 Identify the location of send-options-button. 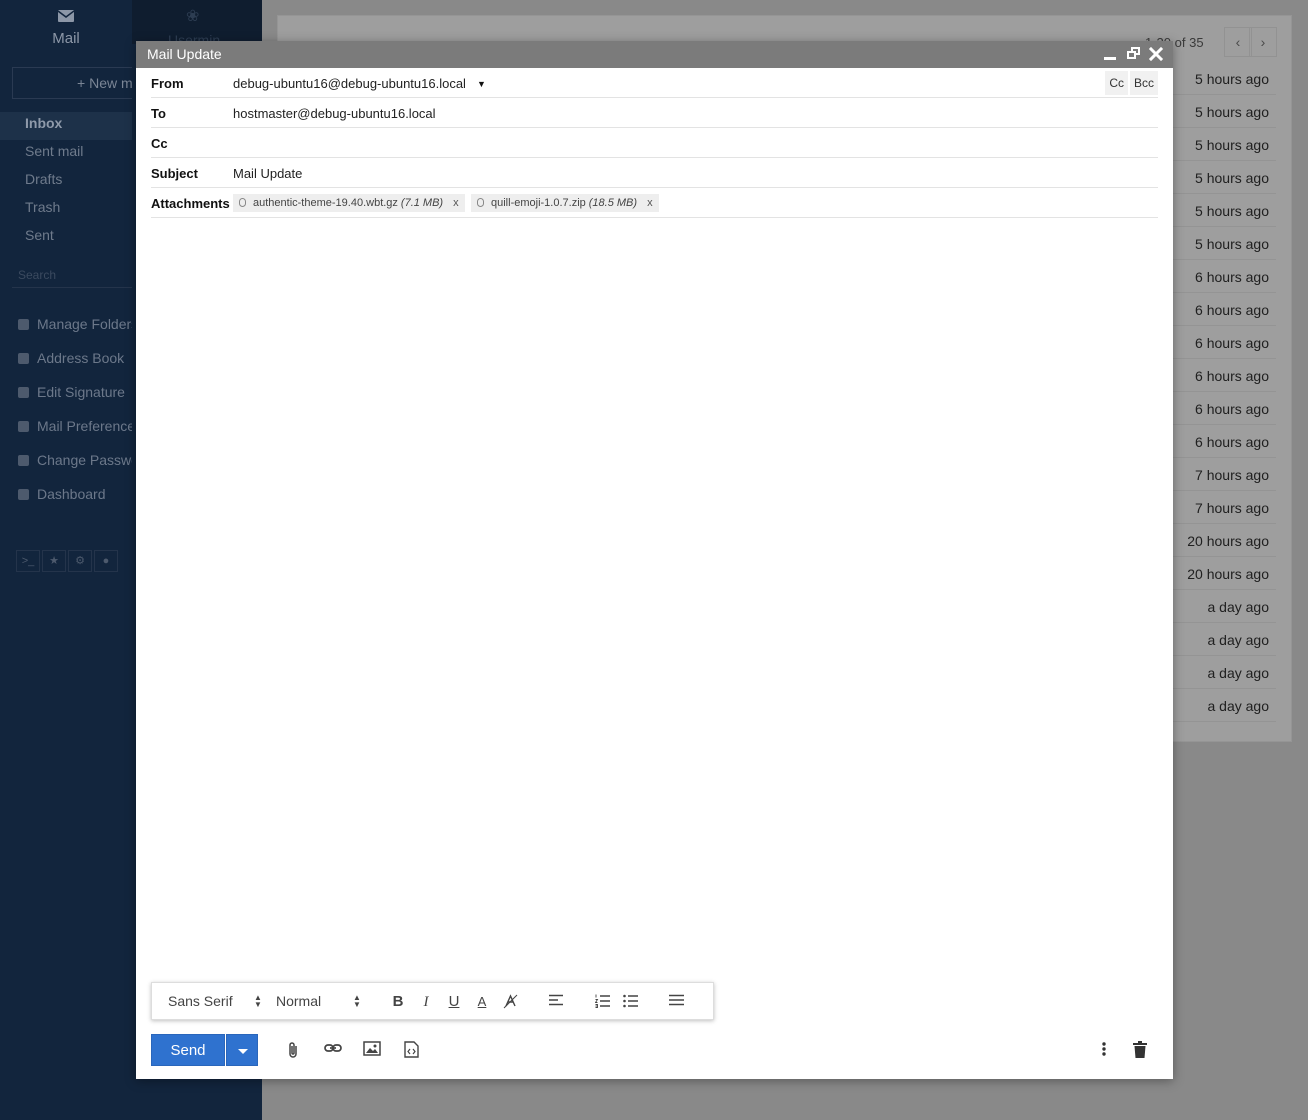
(242, 1050).